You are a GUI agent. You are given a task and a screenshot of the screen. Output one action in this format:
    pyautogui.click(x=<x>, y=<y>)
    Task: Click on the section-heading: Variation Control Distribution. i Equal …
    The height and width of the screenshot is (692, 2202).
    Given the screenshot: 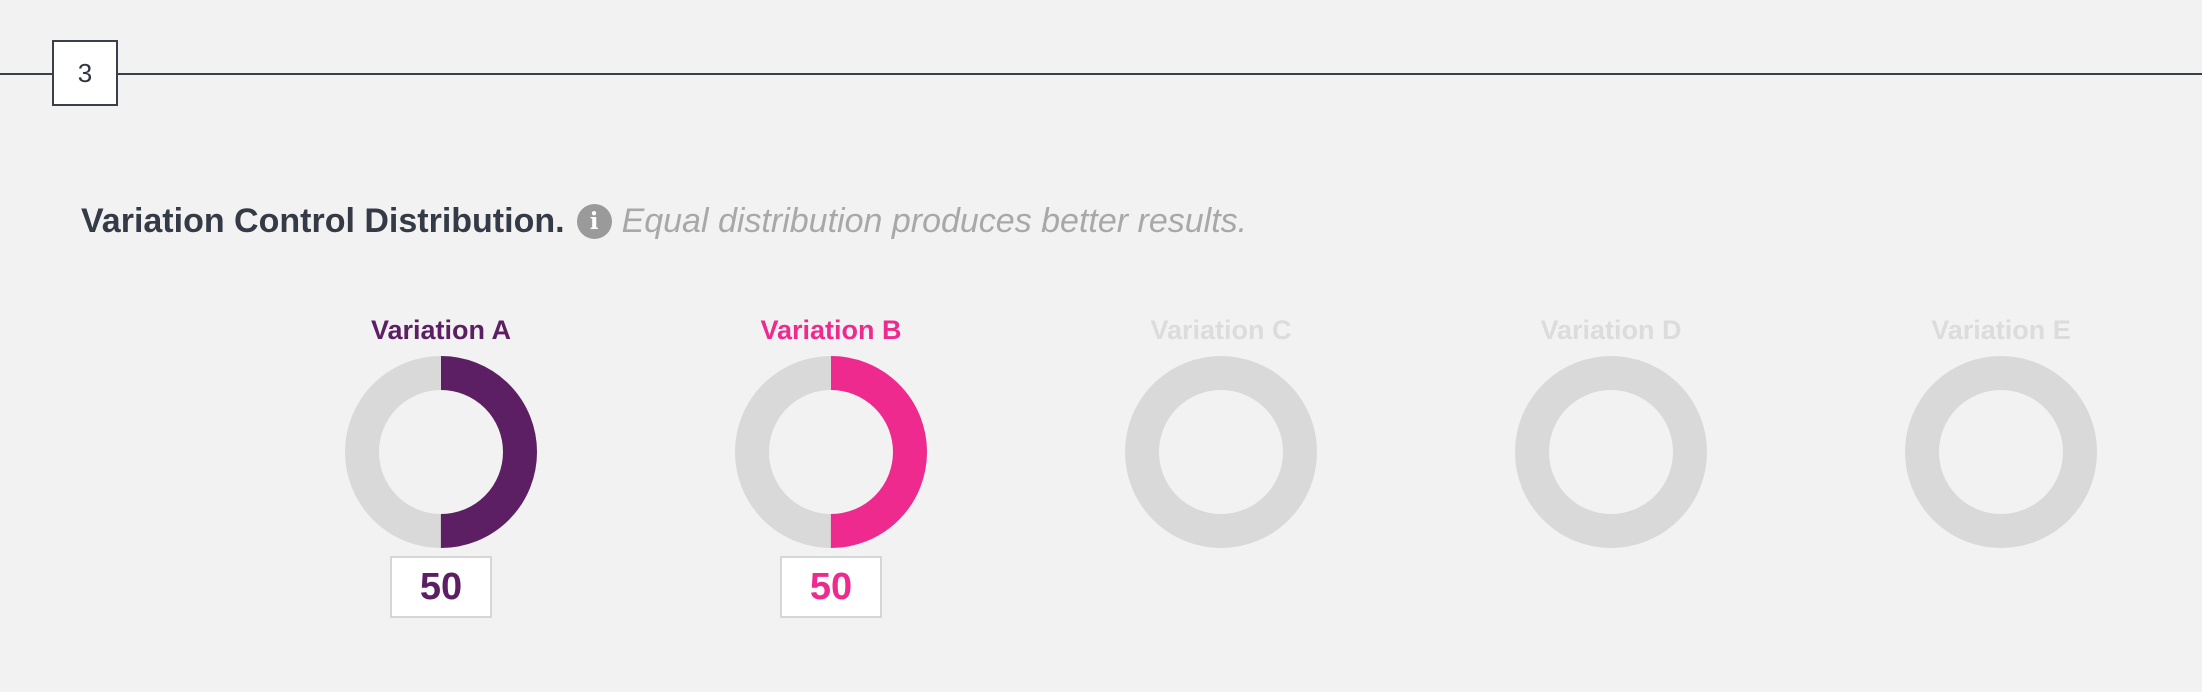 What is the action you would take?
    pyautogui.click(x=664, y=221)
    